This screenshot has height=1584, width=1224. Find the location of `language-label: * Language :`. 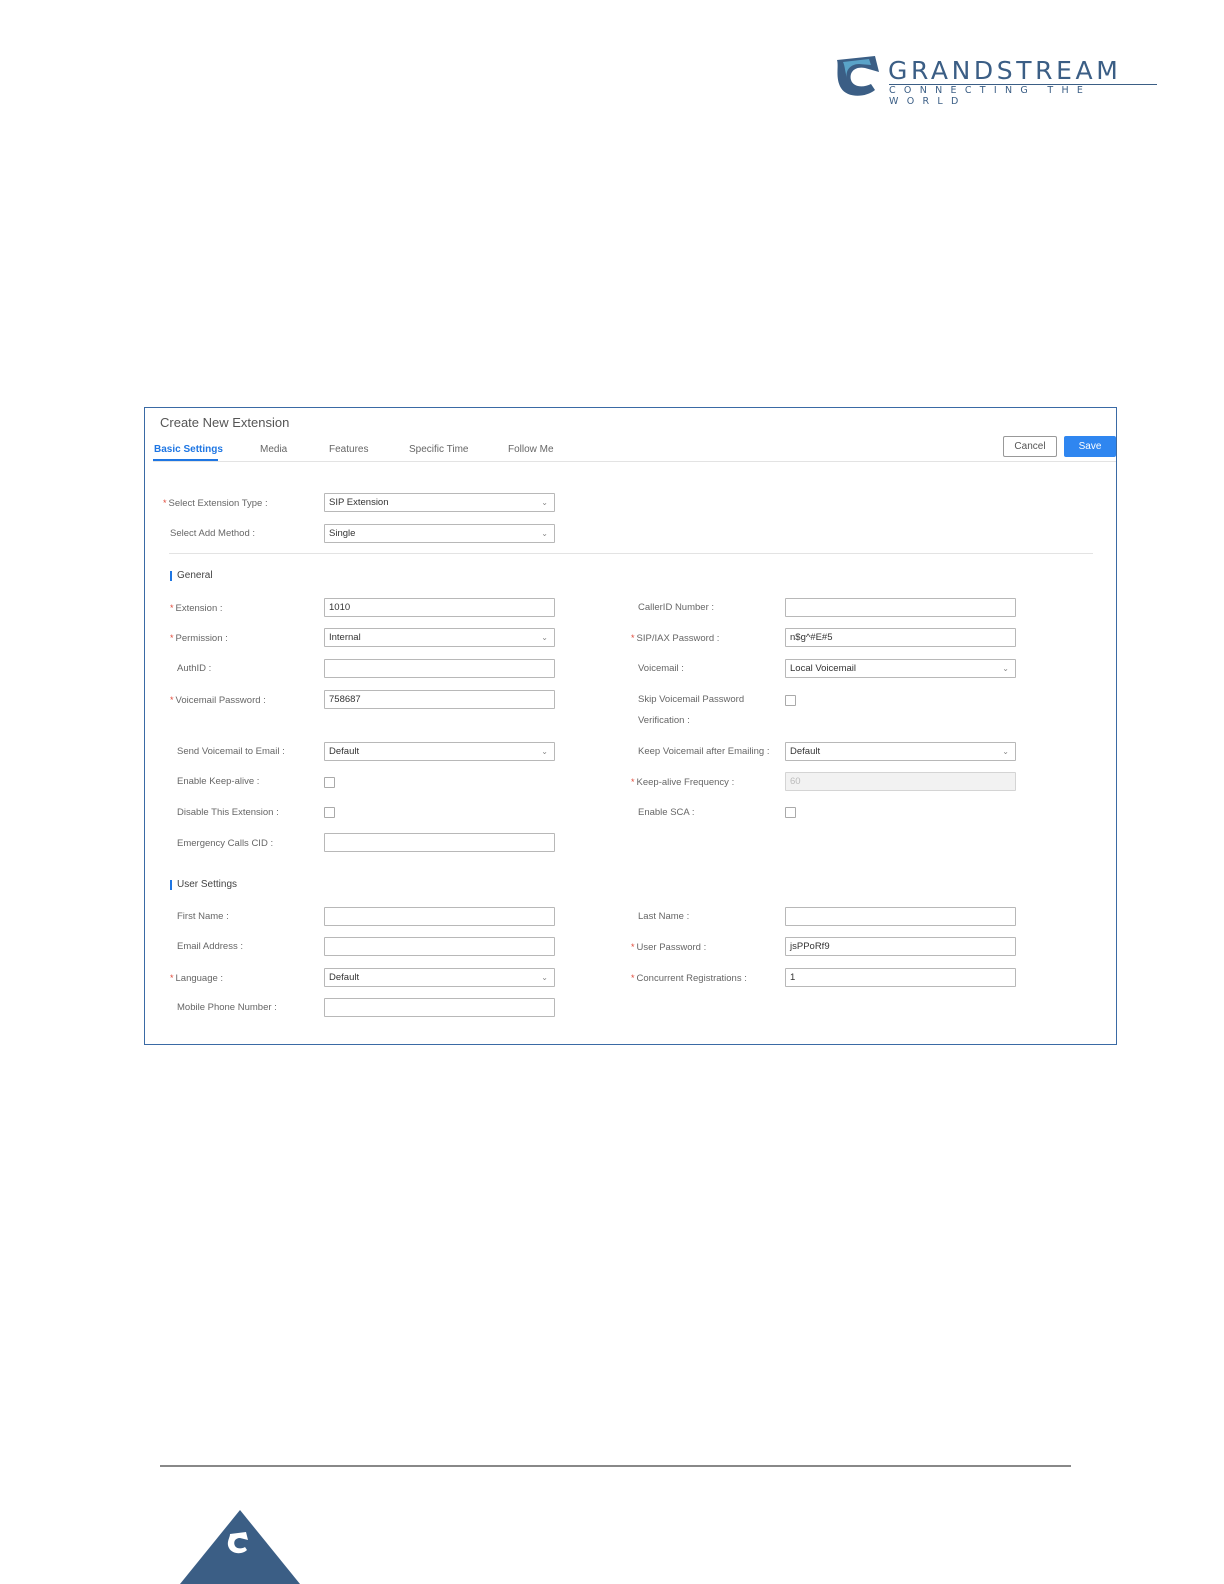

language-label: * Language : is located at coordinates (197, 978).